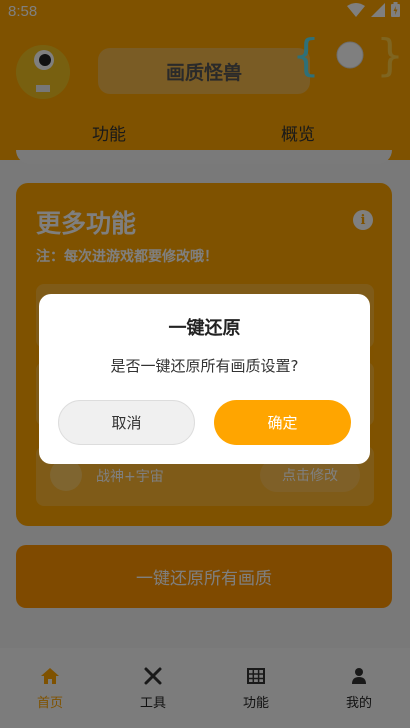  I want to click on dialog-message: 是否一键还原所有画质设置?, so click(204, 366).